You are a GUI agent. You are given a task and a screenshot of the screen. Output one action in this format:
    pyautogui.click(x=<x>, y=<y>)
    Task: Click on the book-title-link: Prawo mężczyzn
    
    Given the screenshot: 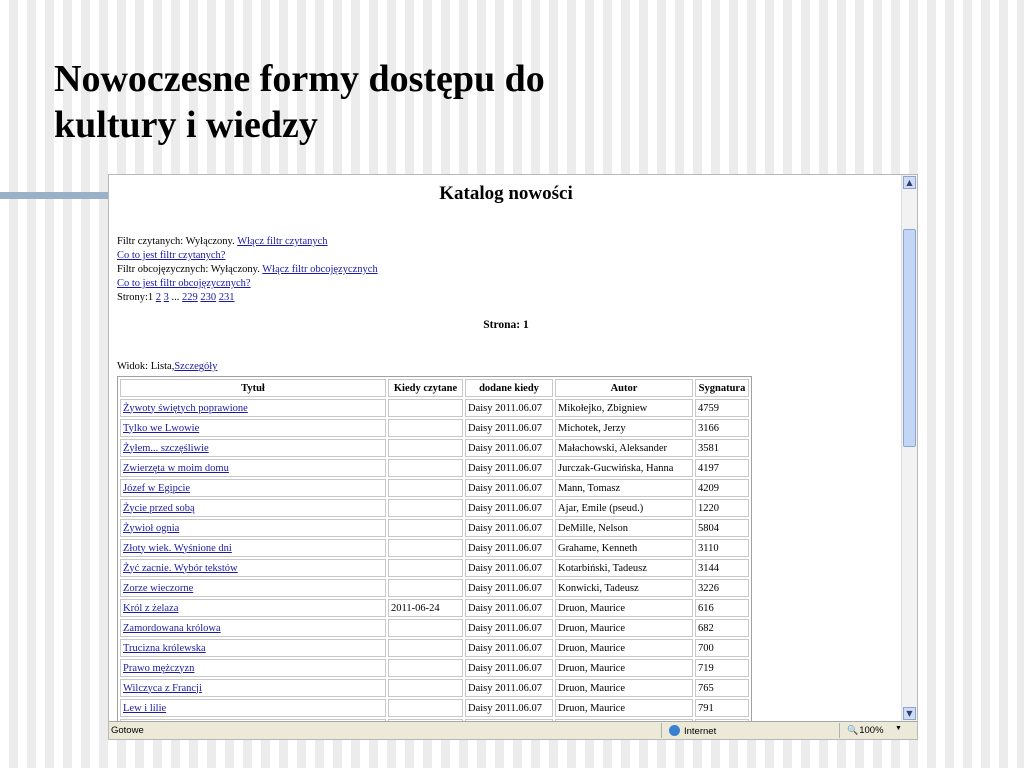 What is the action you would take?
    pyautogui.click(x=158, y=668)
    